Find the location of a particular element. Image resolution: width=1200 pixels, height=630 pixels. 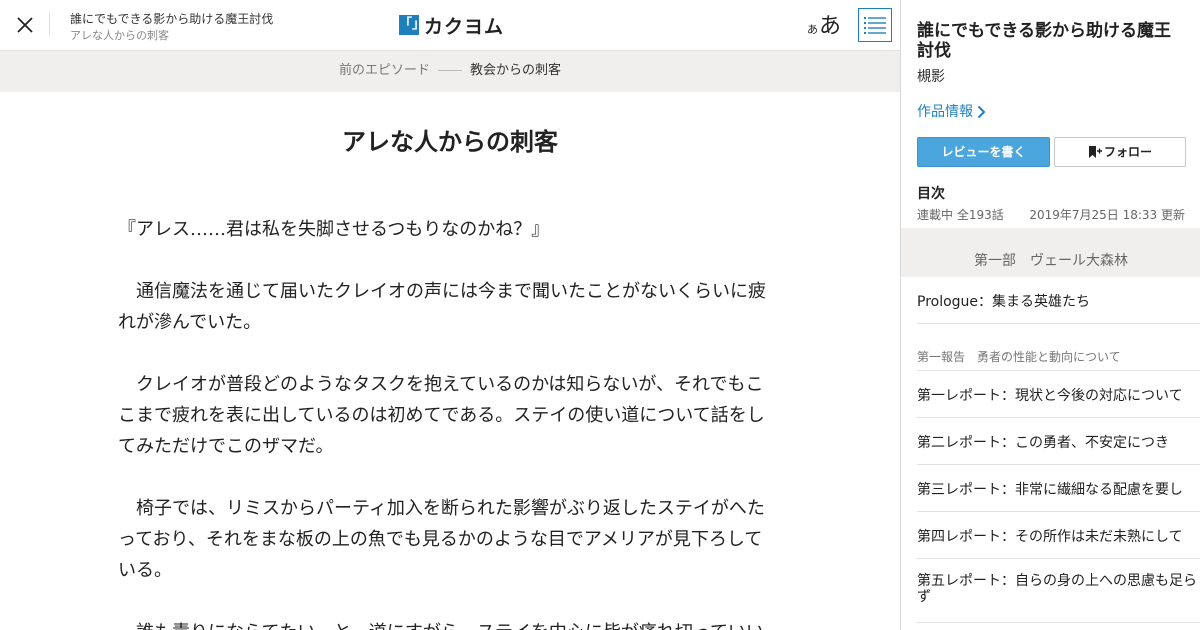

work-info-link: 作品情報 is located at coordinates (951, 111).